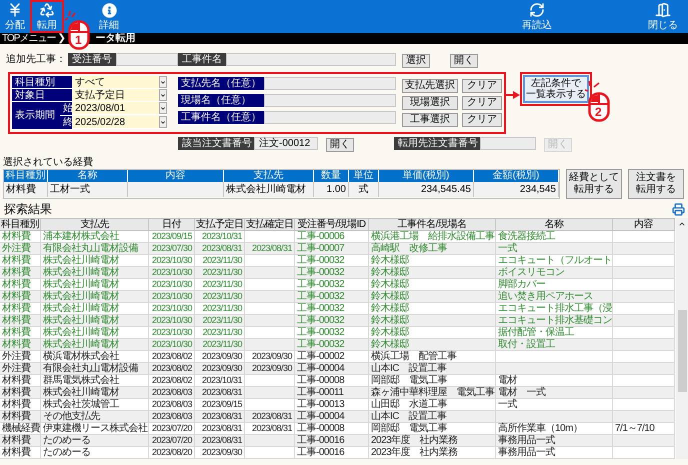  Describe the element at coordinates (42, 82) in the screenshot. I see `filter-label: 科目種別` at that location.